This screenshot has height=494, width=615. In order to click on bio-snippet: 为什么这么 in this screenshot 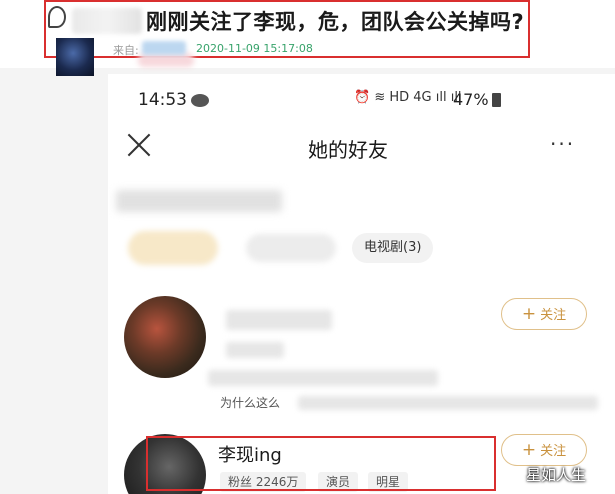, I will do `click(250, 403)`.